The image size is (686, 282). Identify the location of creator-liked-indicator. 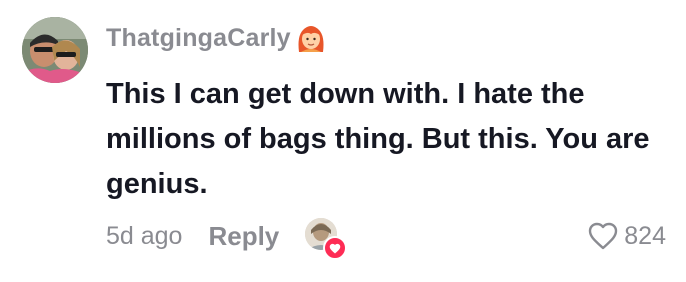
(326, 239).